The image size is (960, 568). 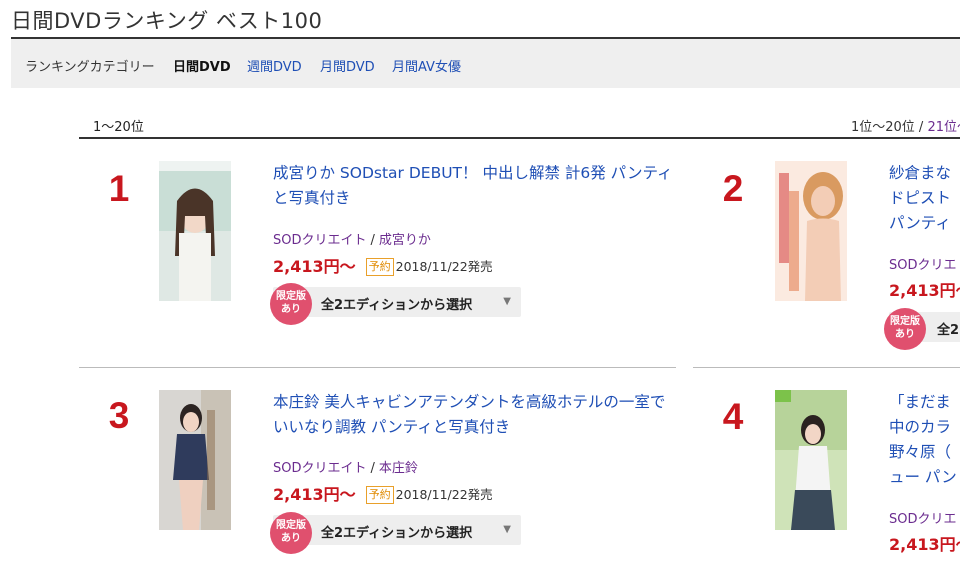 I want to click on actress-link: 成宮りか, so click(x=405, y=240).